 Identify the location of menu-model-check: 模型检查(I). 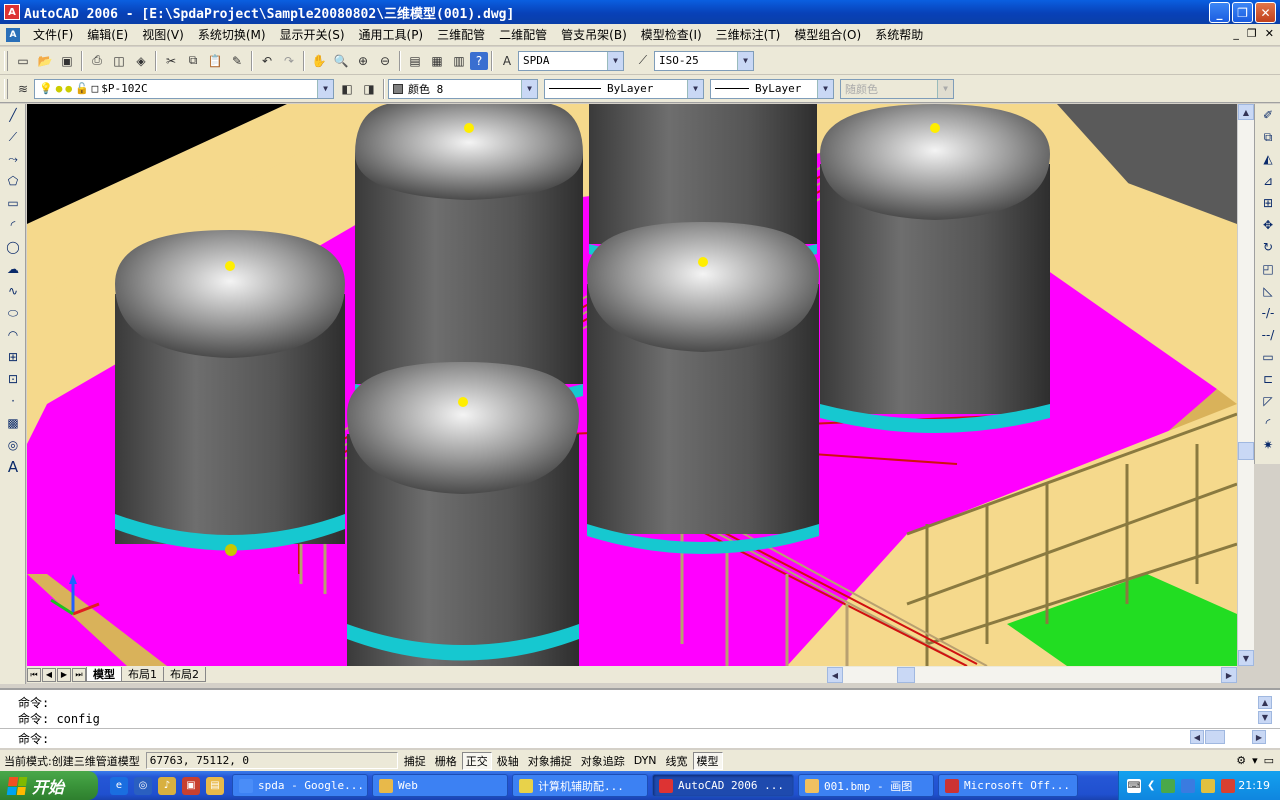
(671, 34).